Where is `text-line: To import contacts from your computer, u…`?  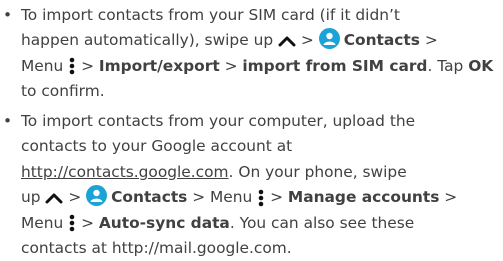 text-line: To import contacts from your computer, u… is located at coordinates (218, 121).